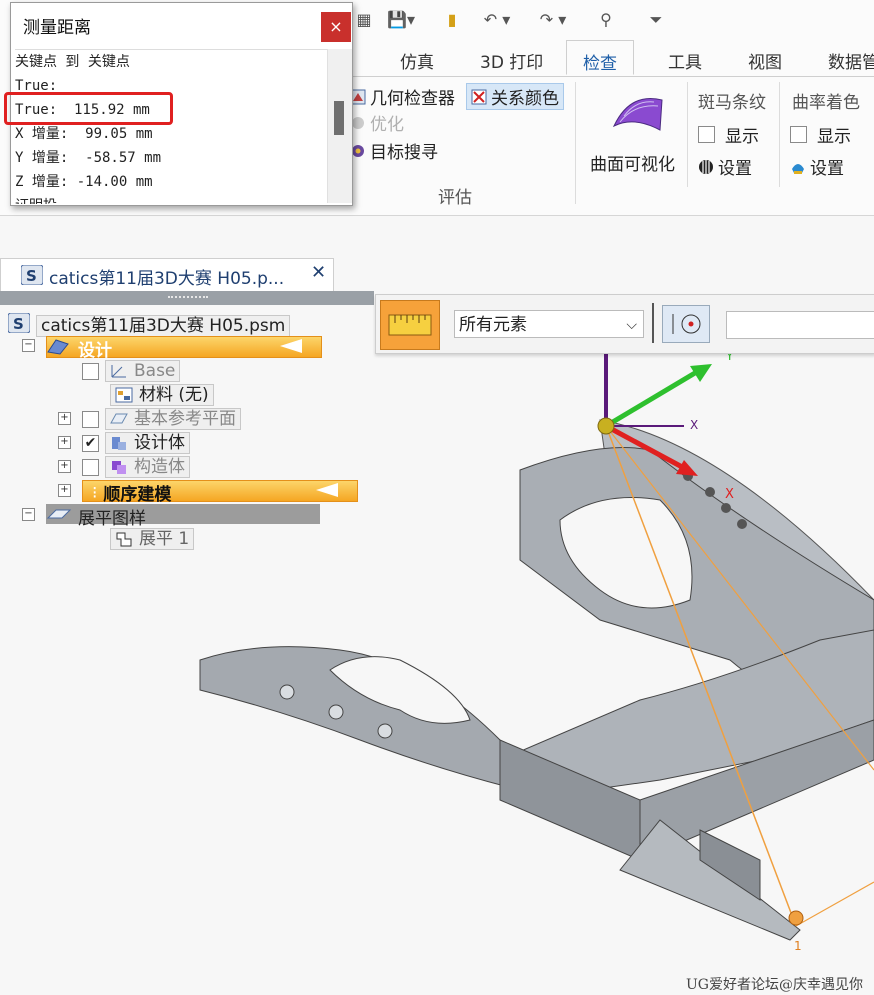 This screenshot has height=995, width=874. I want to click on measure-tool-button, so click(410, 325).